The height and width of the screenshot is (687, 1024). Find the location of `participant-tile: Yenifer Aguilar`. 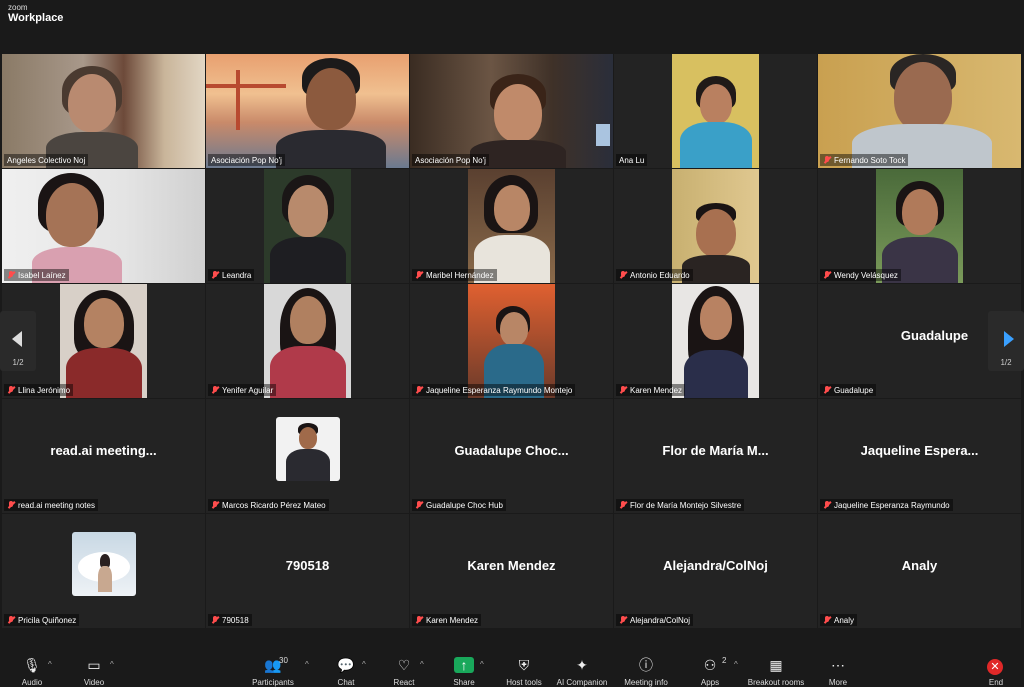

participant-tile: Yenifer Aguilar is located at coordinates (307, 341).